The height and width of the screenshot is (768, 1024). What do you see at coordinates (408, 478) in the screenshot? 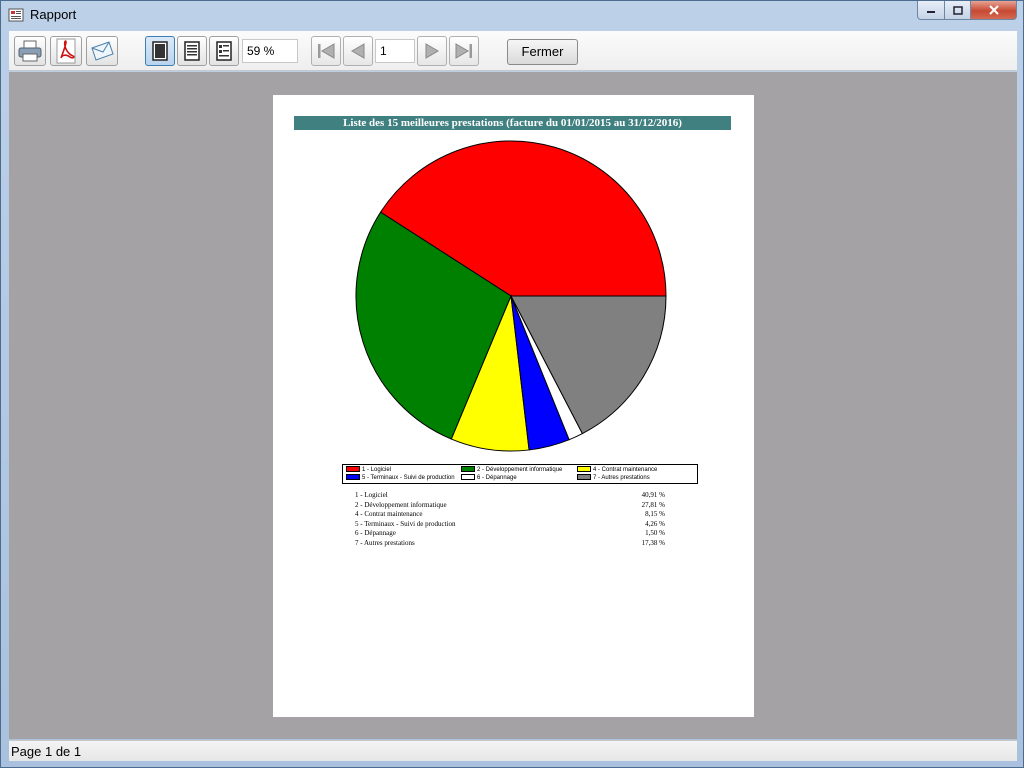
I see `legend-label: 5 - Terminaux - Suivi de production` at bounding box center [408, 478].